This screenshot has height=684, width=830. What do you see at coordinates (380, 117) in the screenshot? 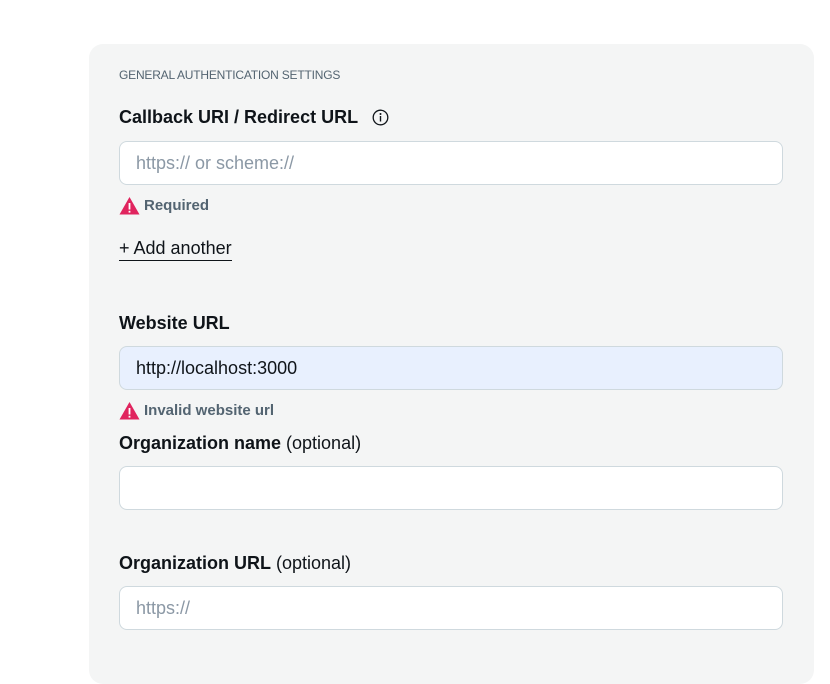
I see `info-icon` at bounding box center [380, 117].